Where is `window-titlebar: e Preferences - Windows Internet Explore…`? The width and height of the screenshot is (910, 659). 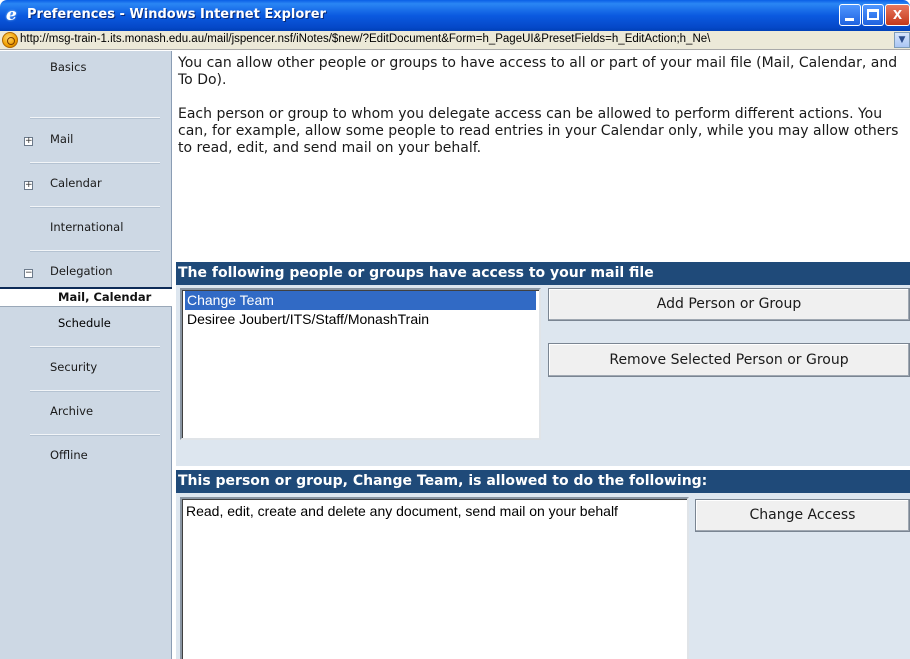 window-titlebar: e Preferences - Windows Internet Explore… is located at coordinates (455, 15).